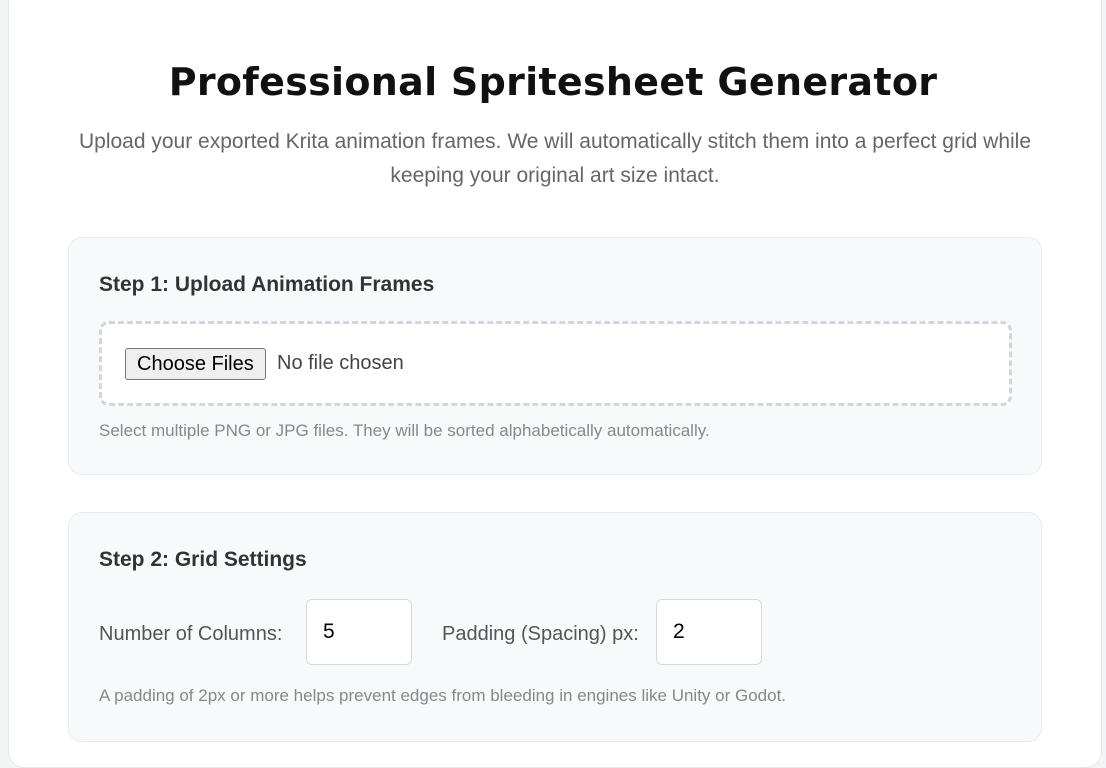 This screenshot has width=1106, height=768. What do you see at coordinates (191, 634) in the screenshot?
I see `columns-label: Number of Columns:` at bounding box center [191, 634].